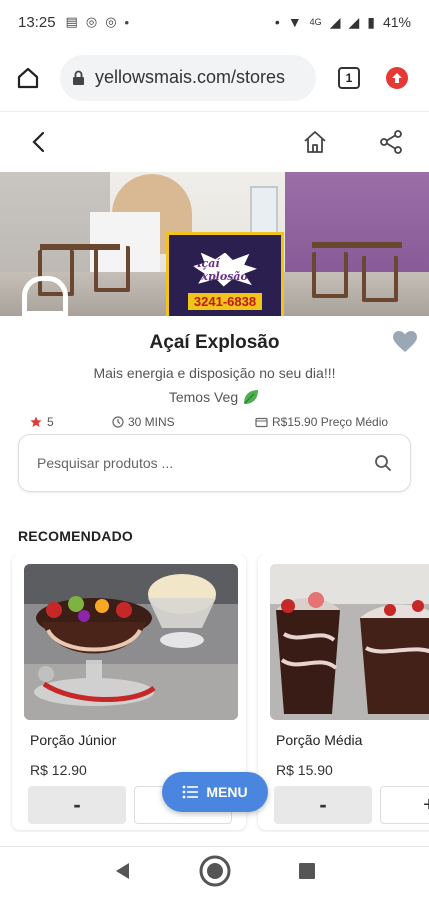  I want to click on favorite-button, so click(405, 344).